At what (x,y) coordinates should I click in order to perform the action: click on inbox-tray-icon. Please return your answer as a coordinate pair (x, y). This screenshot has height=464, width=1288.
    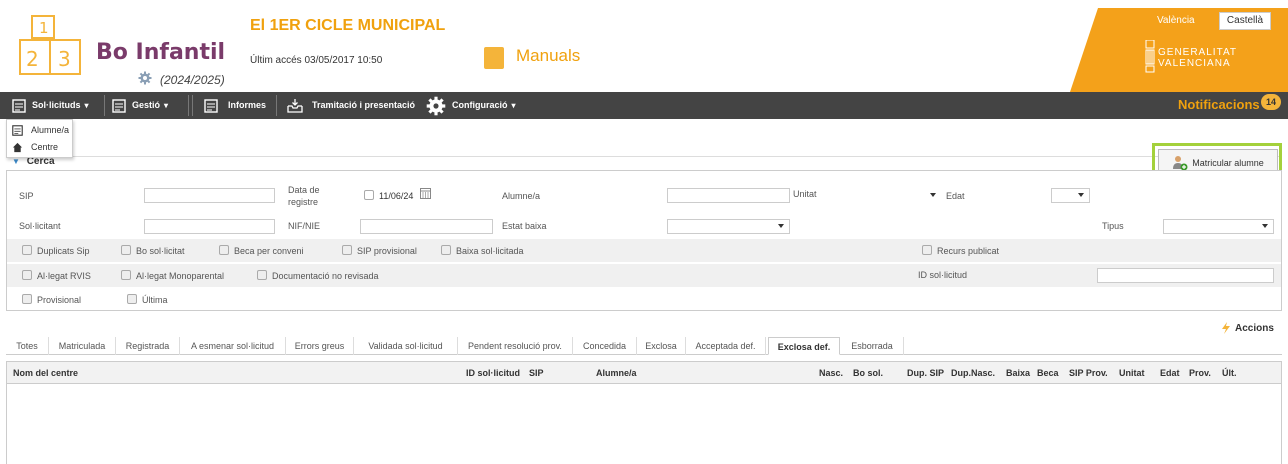
    Looking at the image, I should click on (295, 105).